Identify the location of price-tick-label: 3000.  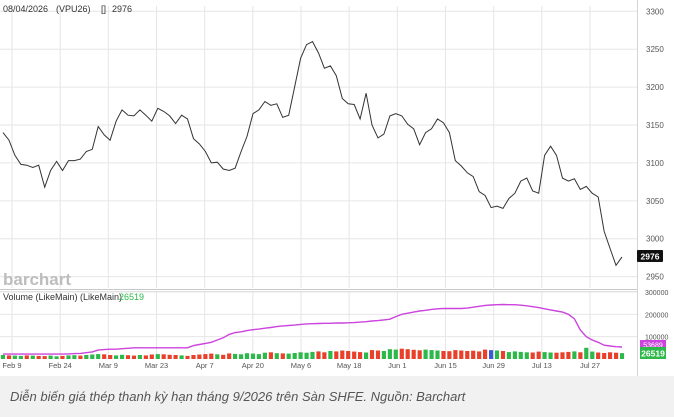
(655, 239).